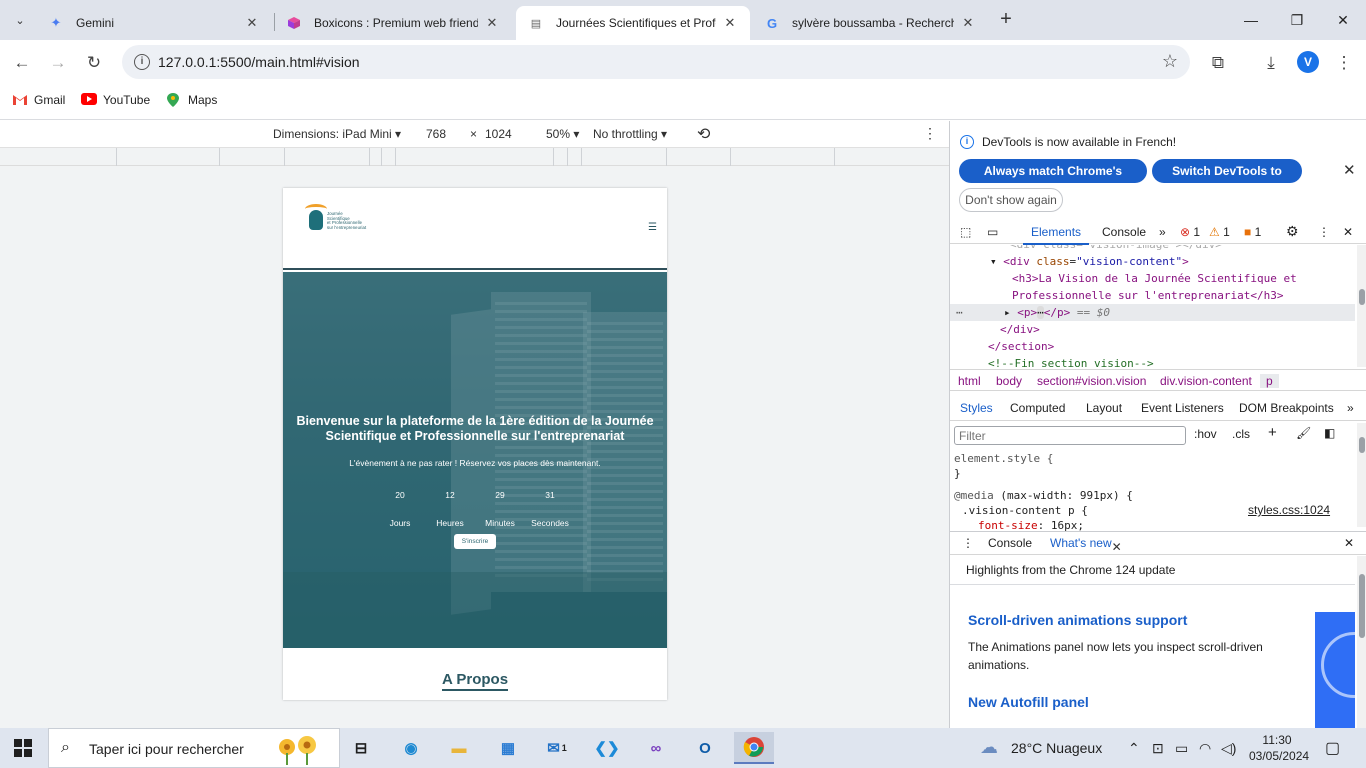 Image resolution: width=1366 pixels, height=768 pixels. What do you see at coordinates (1279, 748) in the screenshot?
I see `system-clock: 11:30 03/05/2024` at bounding box center [1279, 748].